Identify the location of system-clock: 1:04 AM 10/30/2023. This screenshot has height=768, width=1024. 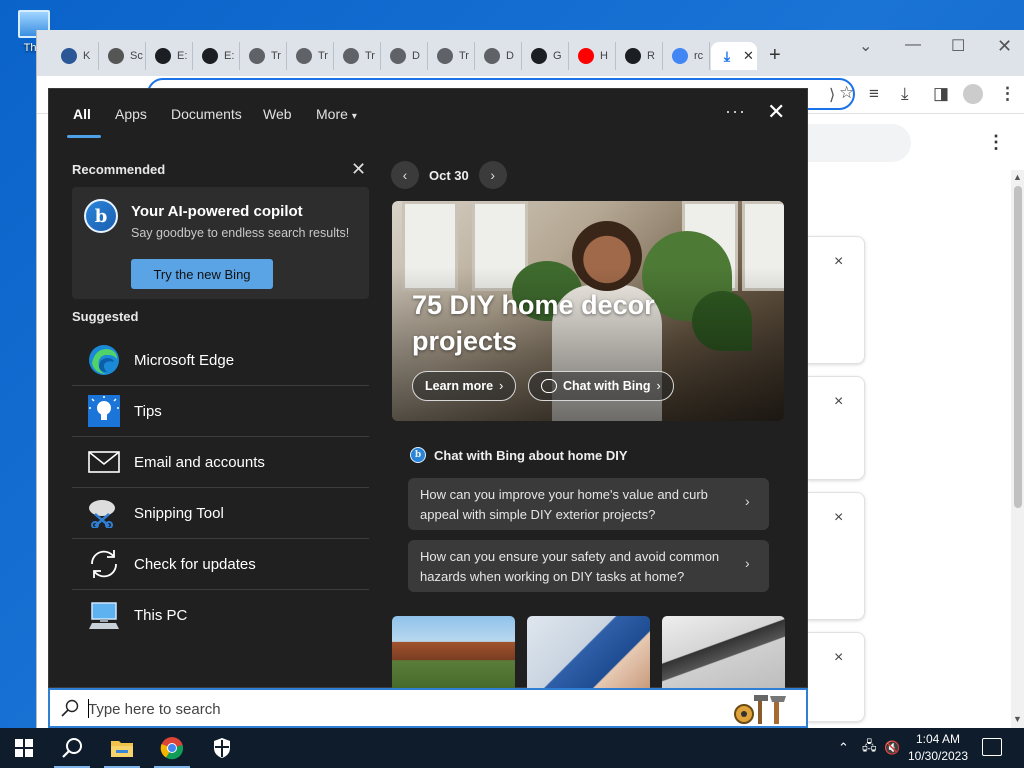
(938, 748).